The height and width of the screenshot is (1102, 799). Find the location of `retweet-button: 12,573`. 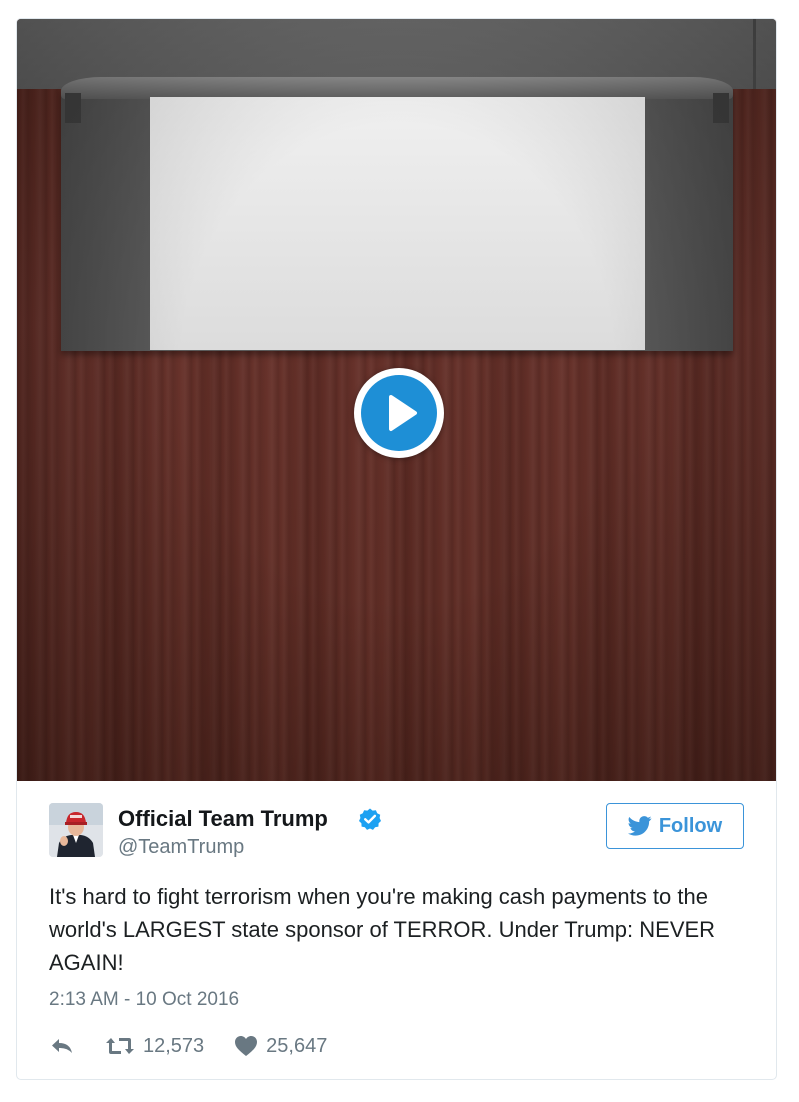

retweet-button: 12,573 is located at coordinates (154, 1046).